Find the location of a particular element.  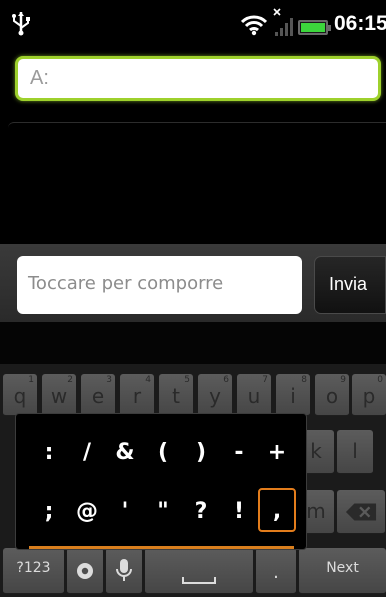

send-button: Invia is located at coordinates (350, 285).